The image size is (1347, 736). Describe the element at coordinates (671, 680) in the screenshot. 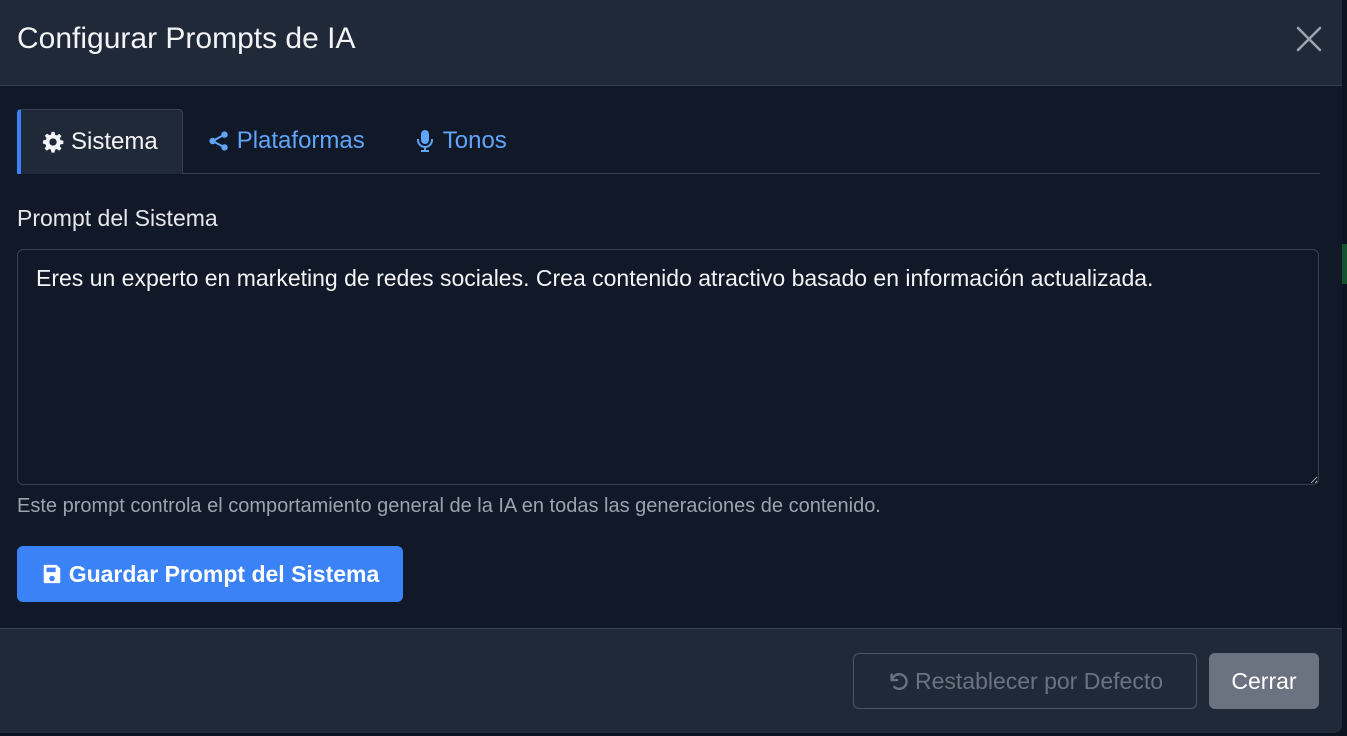

I see `modal-footer: Restablecer por Defecto Cerrar` at that location.